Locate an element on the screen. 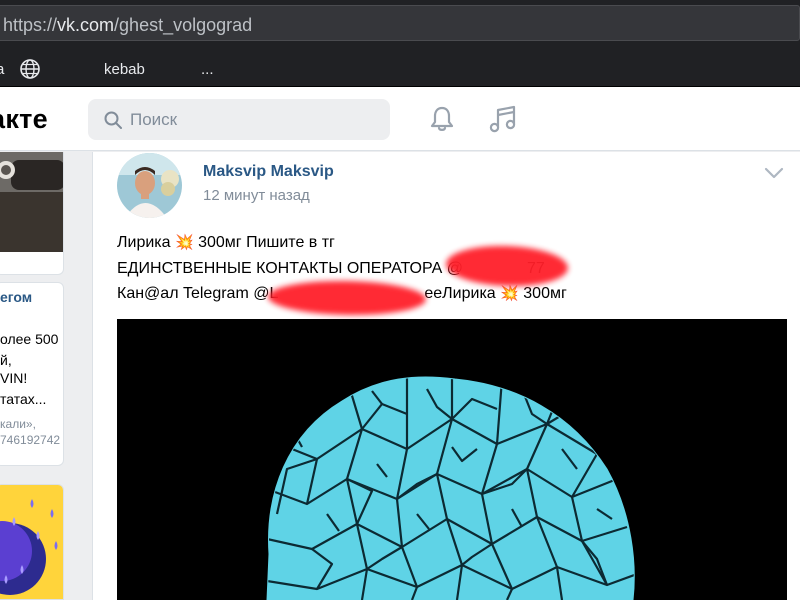 This screenshot has height=600, width=800. url-scheme: https:// is located at coordinates (30, 25).